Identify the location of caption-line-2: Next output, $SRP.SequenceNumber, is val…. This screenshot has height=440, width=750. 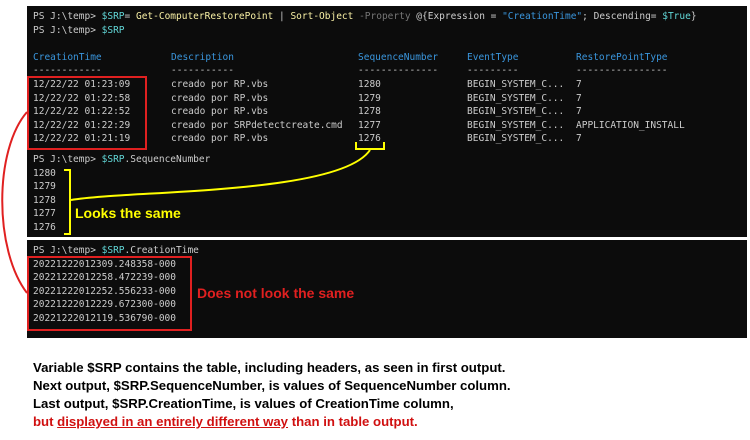
(272, 385).